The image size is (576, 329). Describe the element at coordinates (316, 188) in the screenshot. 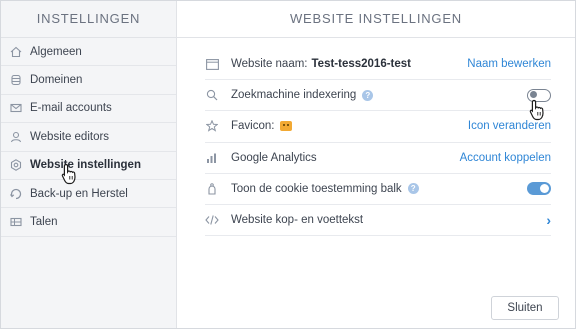

I see `setting-label: Toon de cookie toestemming balk` at that location.